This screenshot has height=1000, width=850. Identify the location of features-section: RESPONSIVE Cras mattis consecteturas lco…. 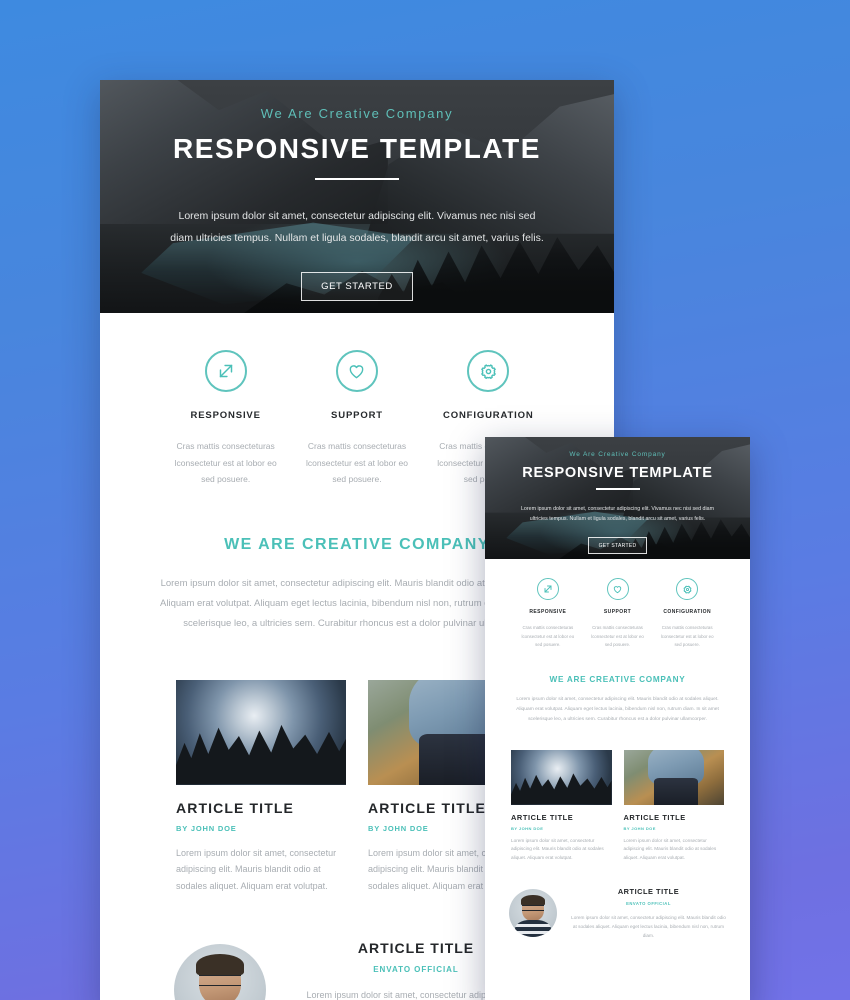
(617, 604).